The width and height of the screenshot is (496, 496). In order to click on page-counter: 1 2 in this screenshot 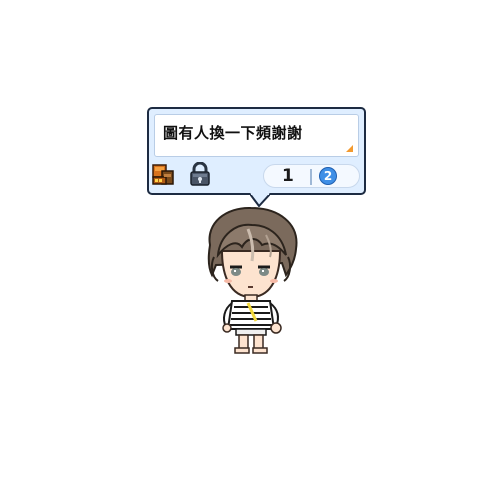, I will do `click(311, 176)`.